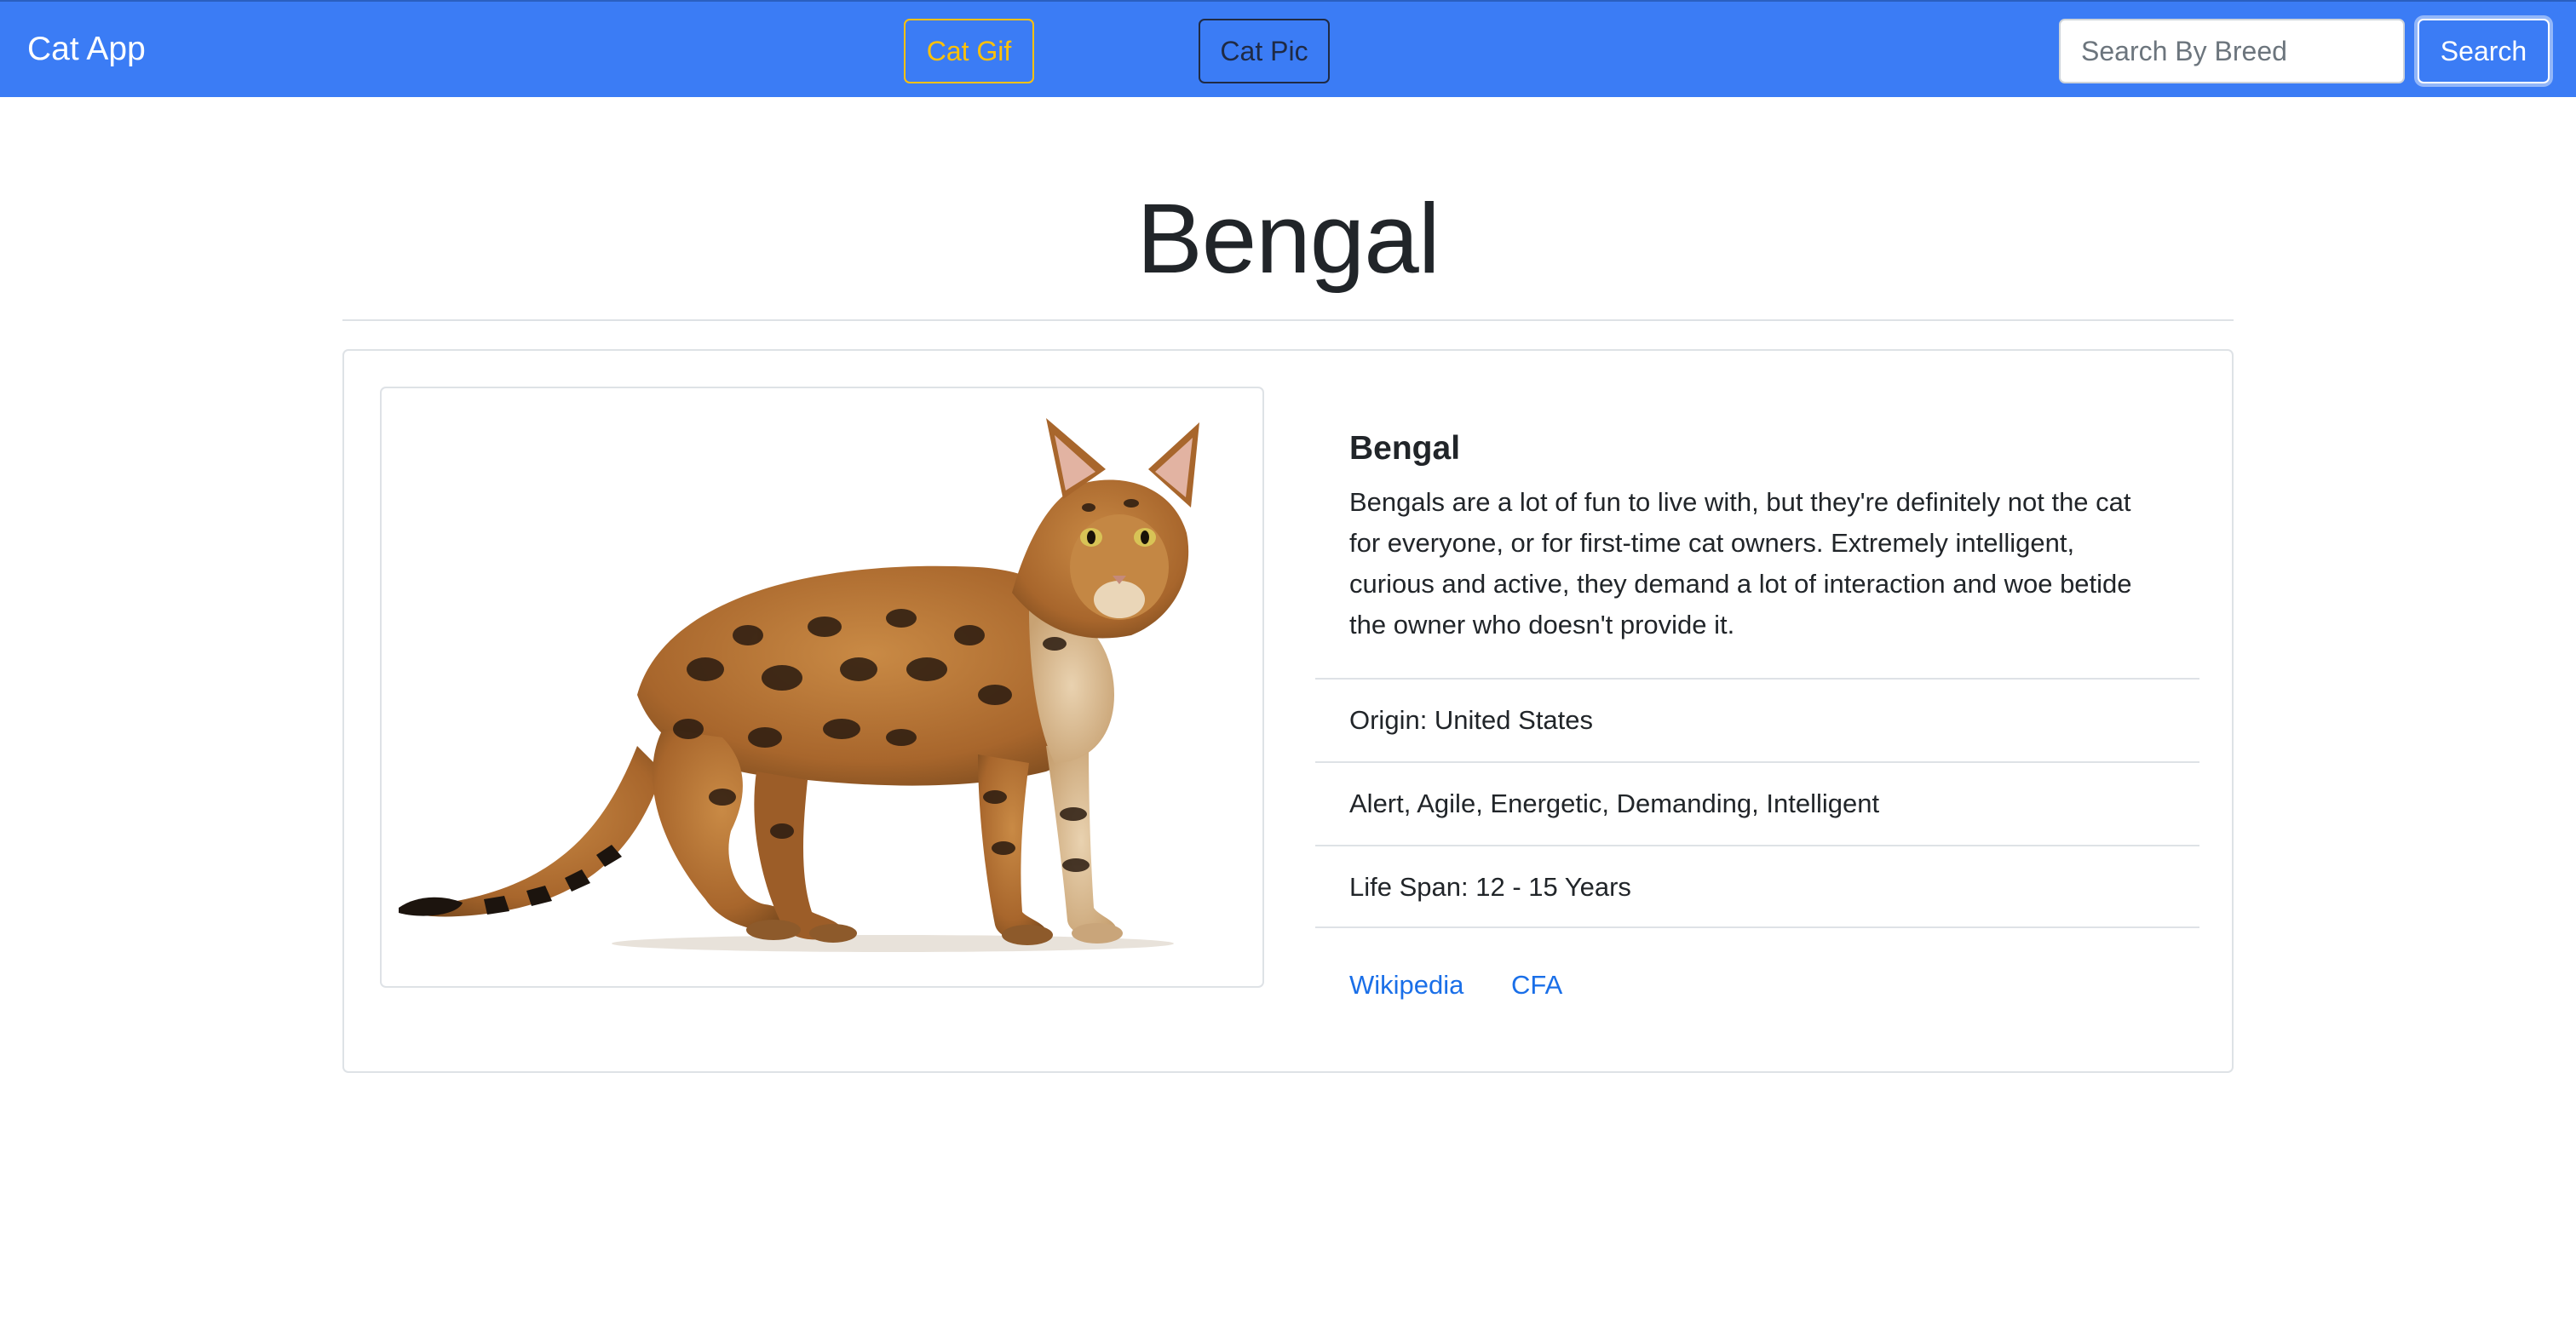  I want to click on breed-name: Bengal, so click(1405, 448).